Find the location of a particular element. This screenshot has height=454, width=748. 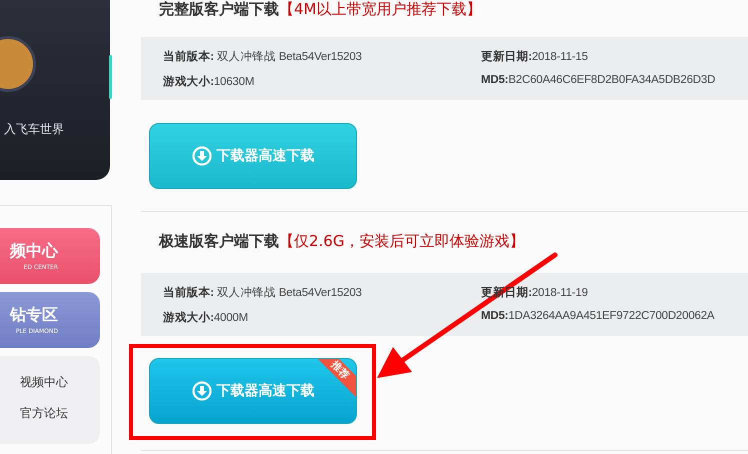

date-text: 更新日期:2018-11-15 is located at coordinates (535, 56).